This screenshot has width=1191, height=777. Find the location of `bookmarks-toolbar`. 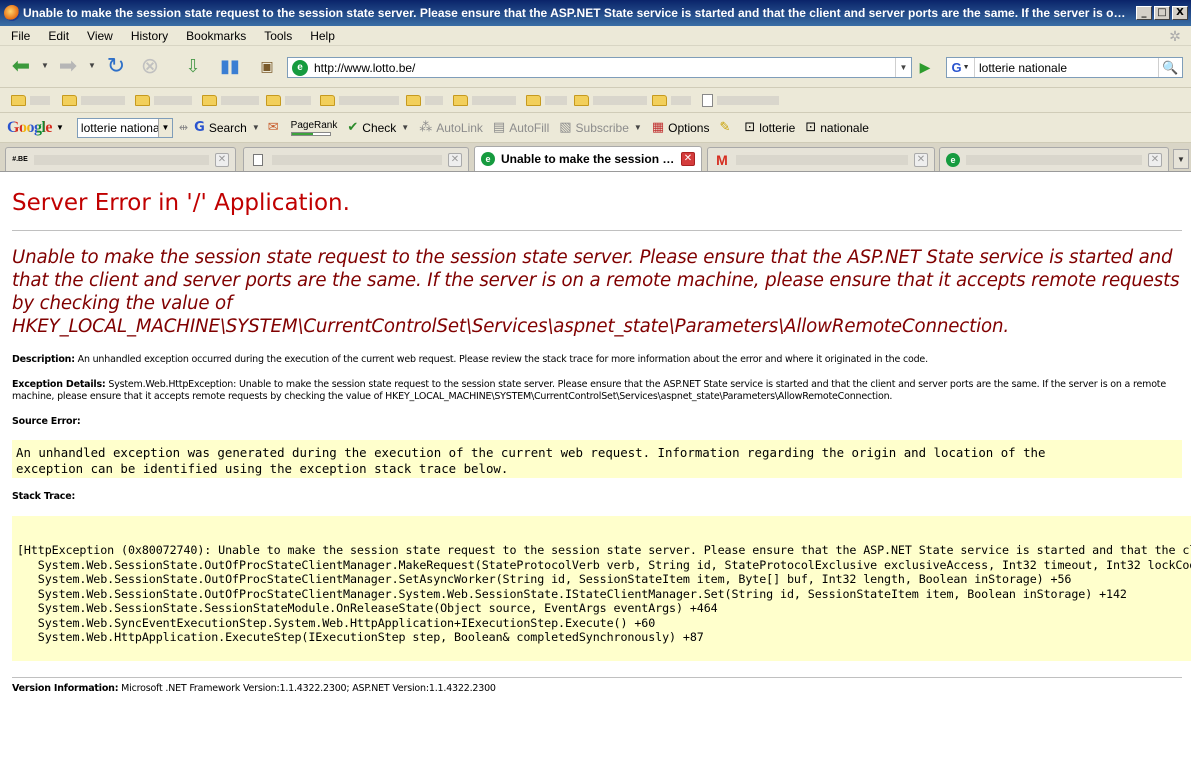

bookmarks-toolbar is located at coordinates (595, 100).